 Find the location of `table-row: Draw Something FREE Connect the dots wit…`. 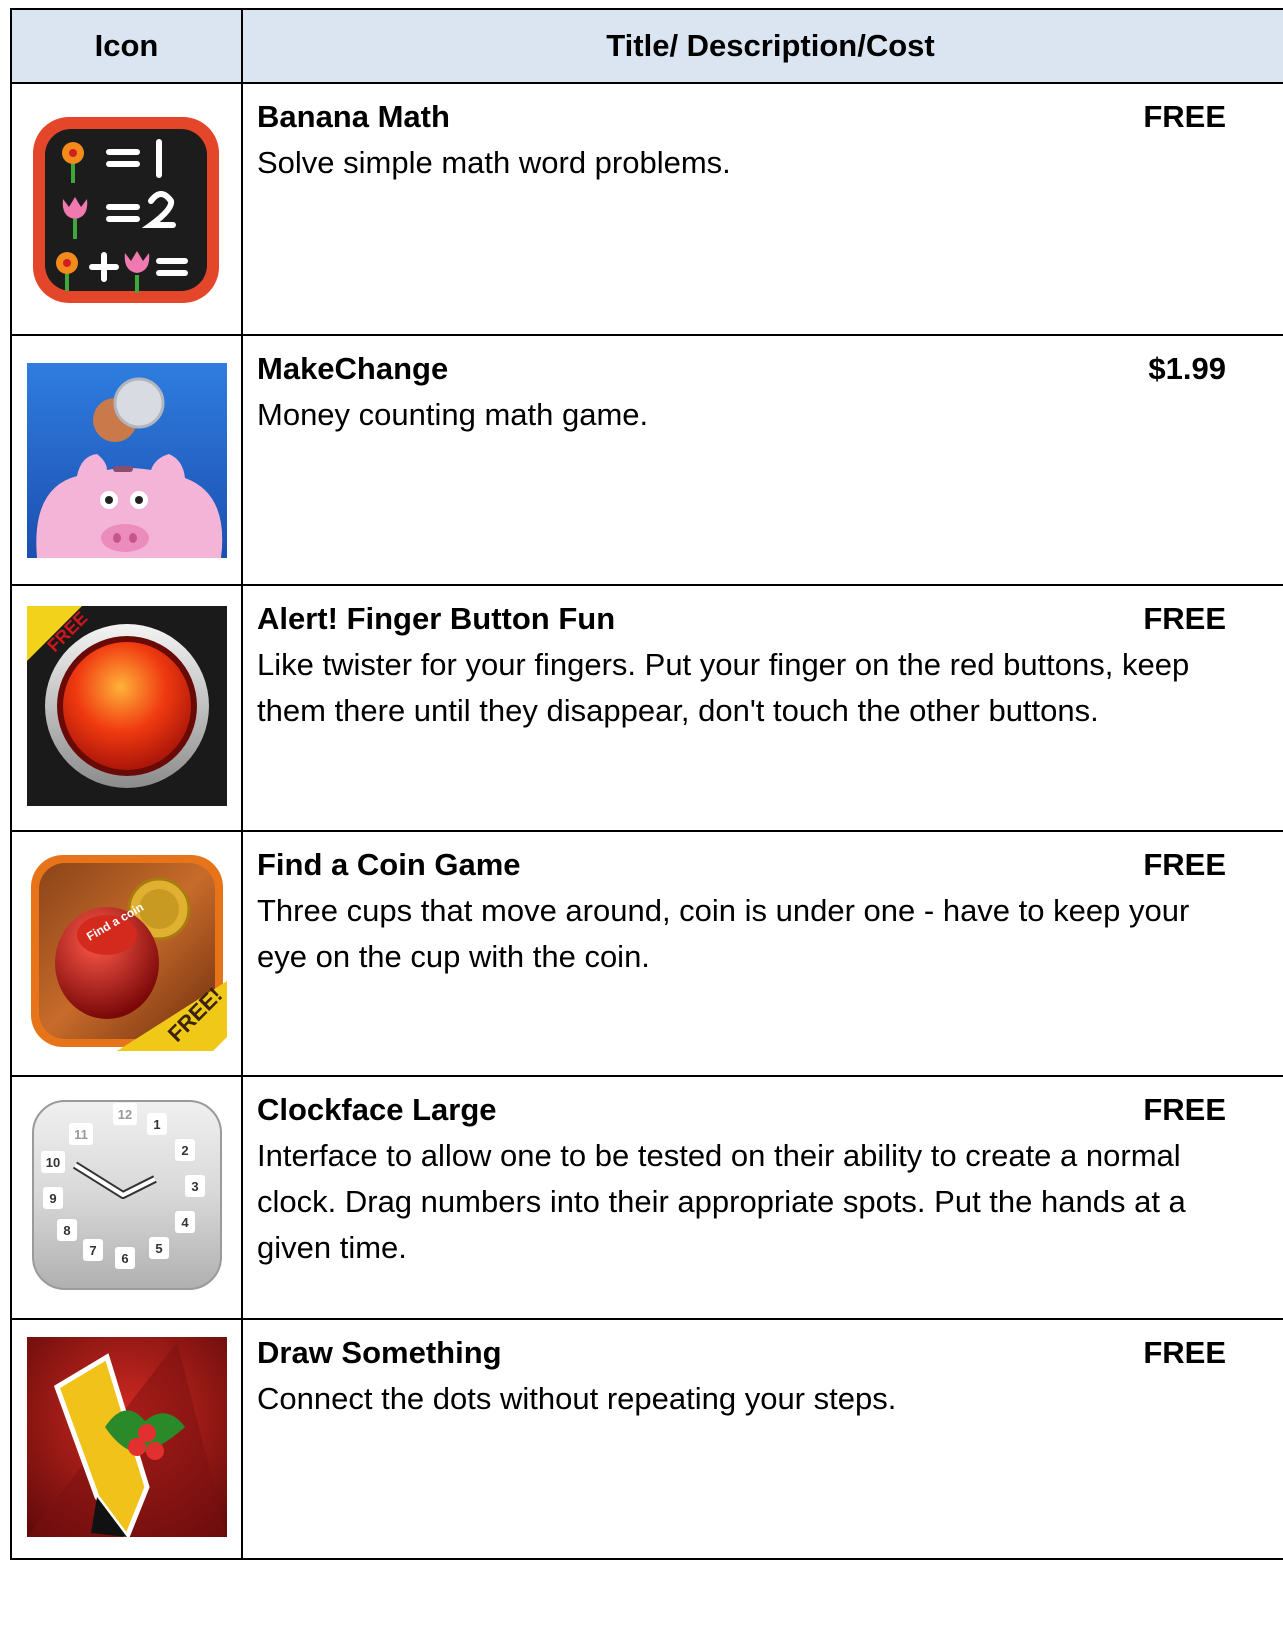

table-row: Draw Something FREE Connect the dots wit… is located at coordinates (646, 1439).